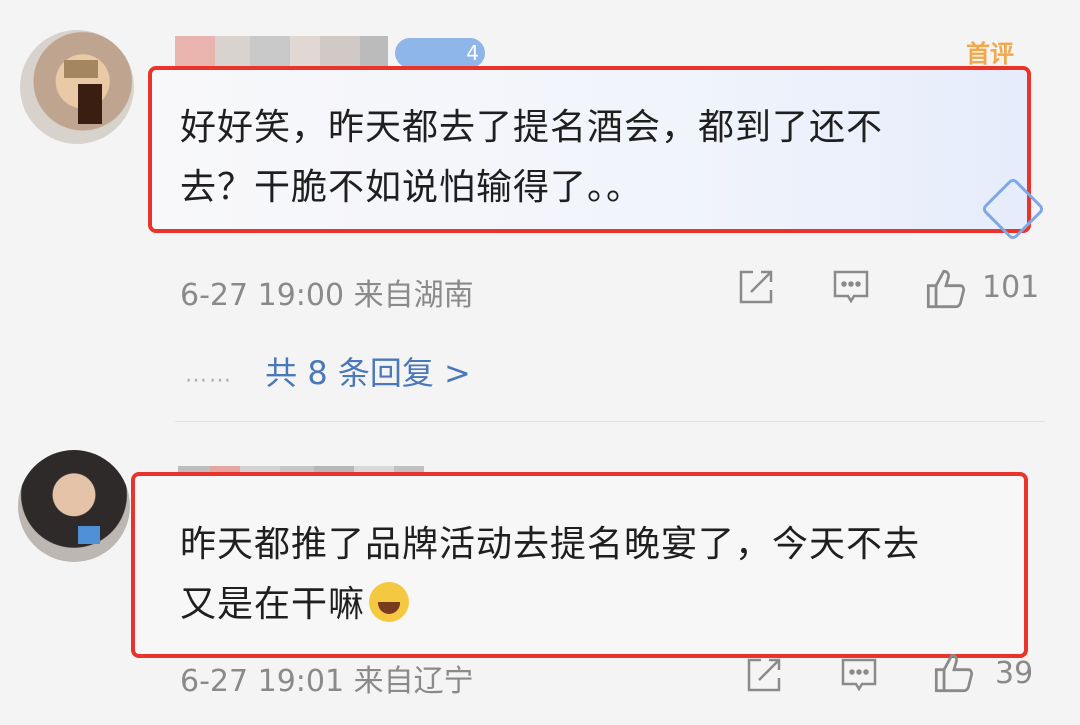  I want to click on comment-text: 昨天都推了品牌活动去提名晚宴了，今天不去 又是在干嘛, so click(600, 575).